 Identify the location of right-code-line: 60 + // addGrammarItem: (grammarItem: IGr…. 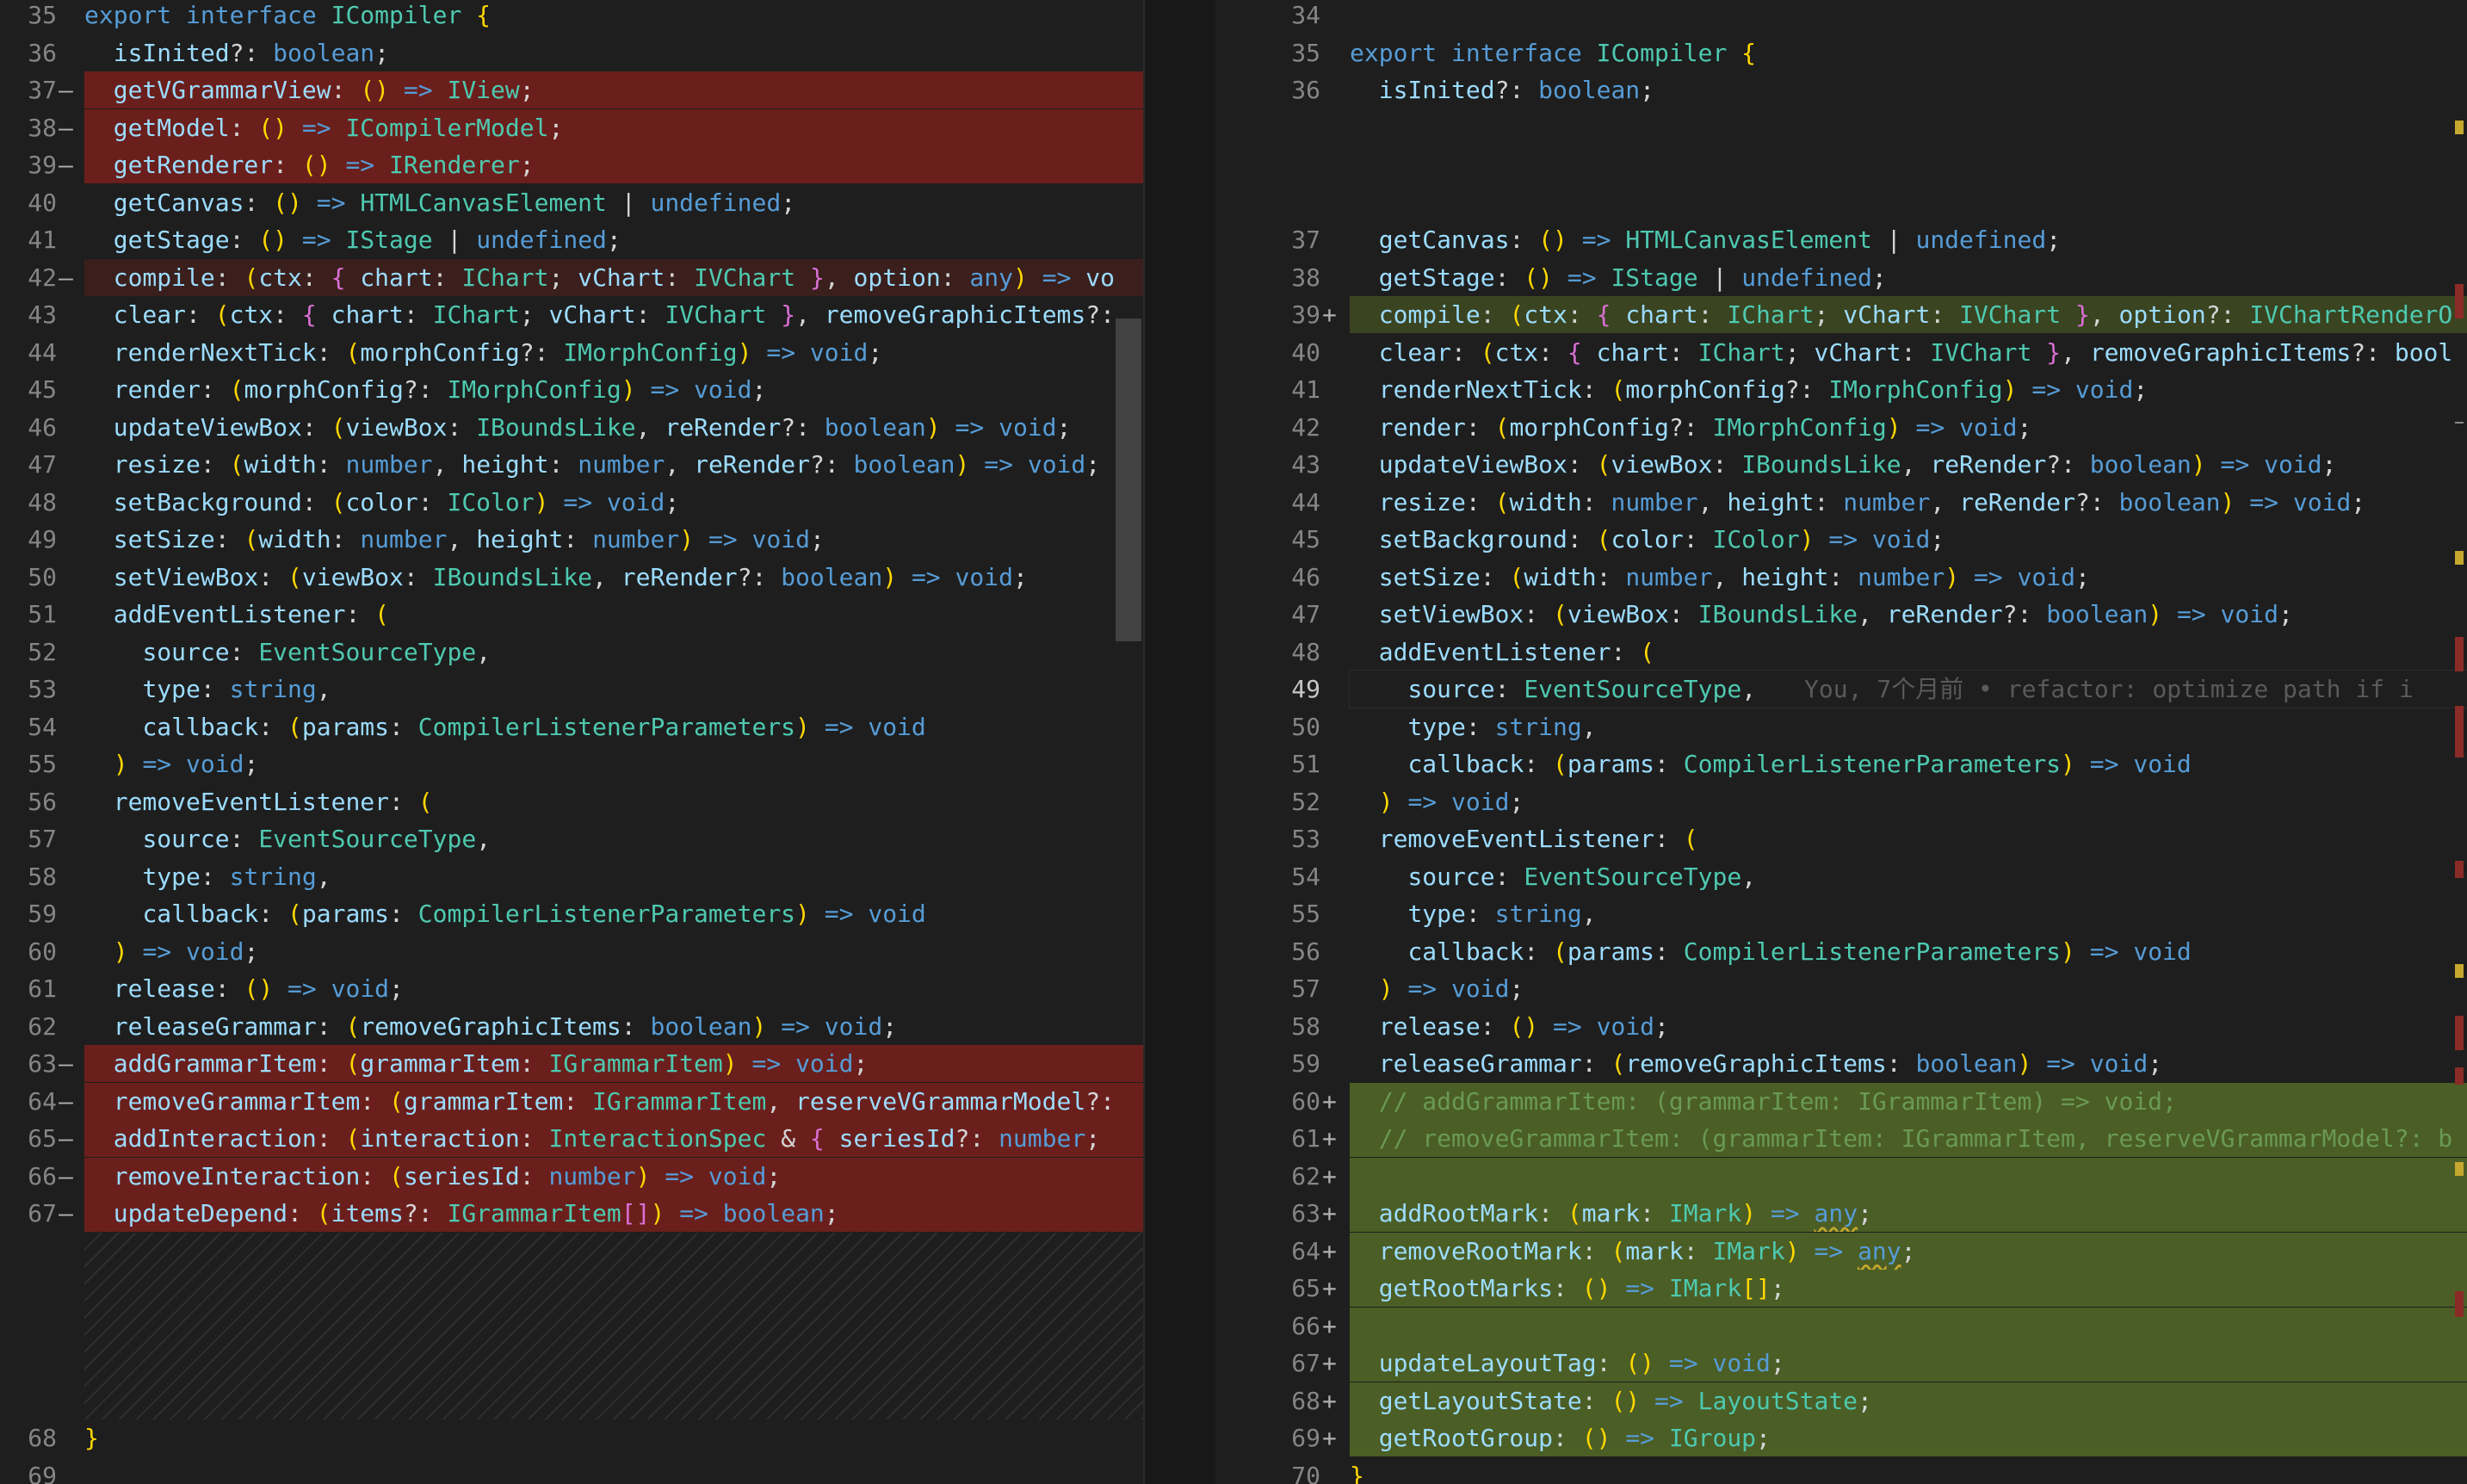
(1841, 1101).